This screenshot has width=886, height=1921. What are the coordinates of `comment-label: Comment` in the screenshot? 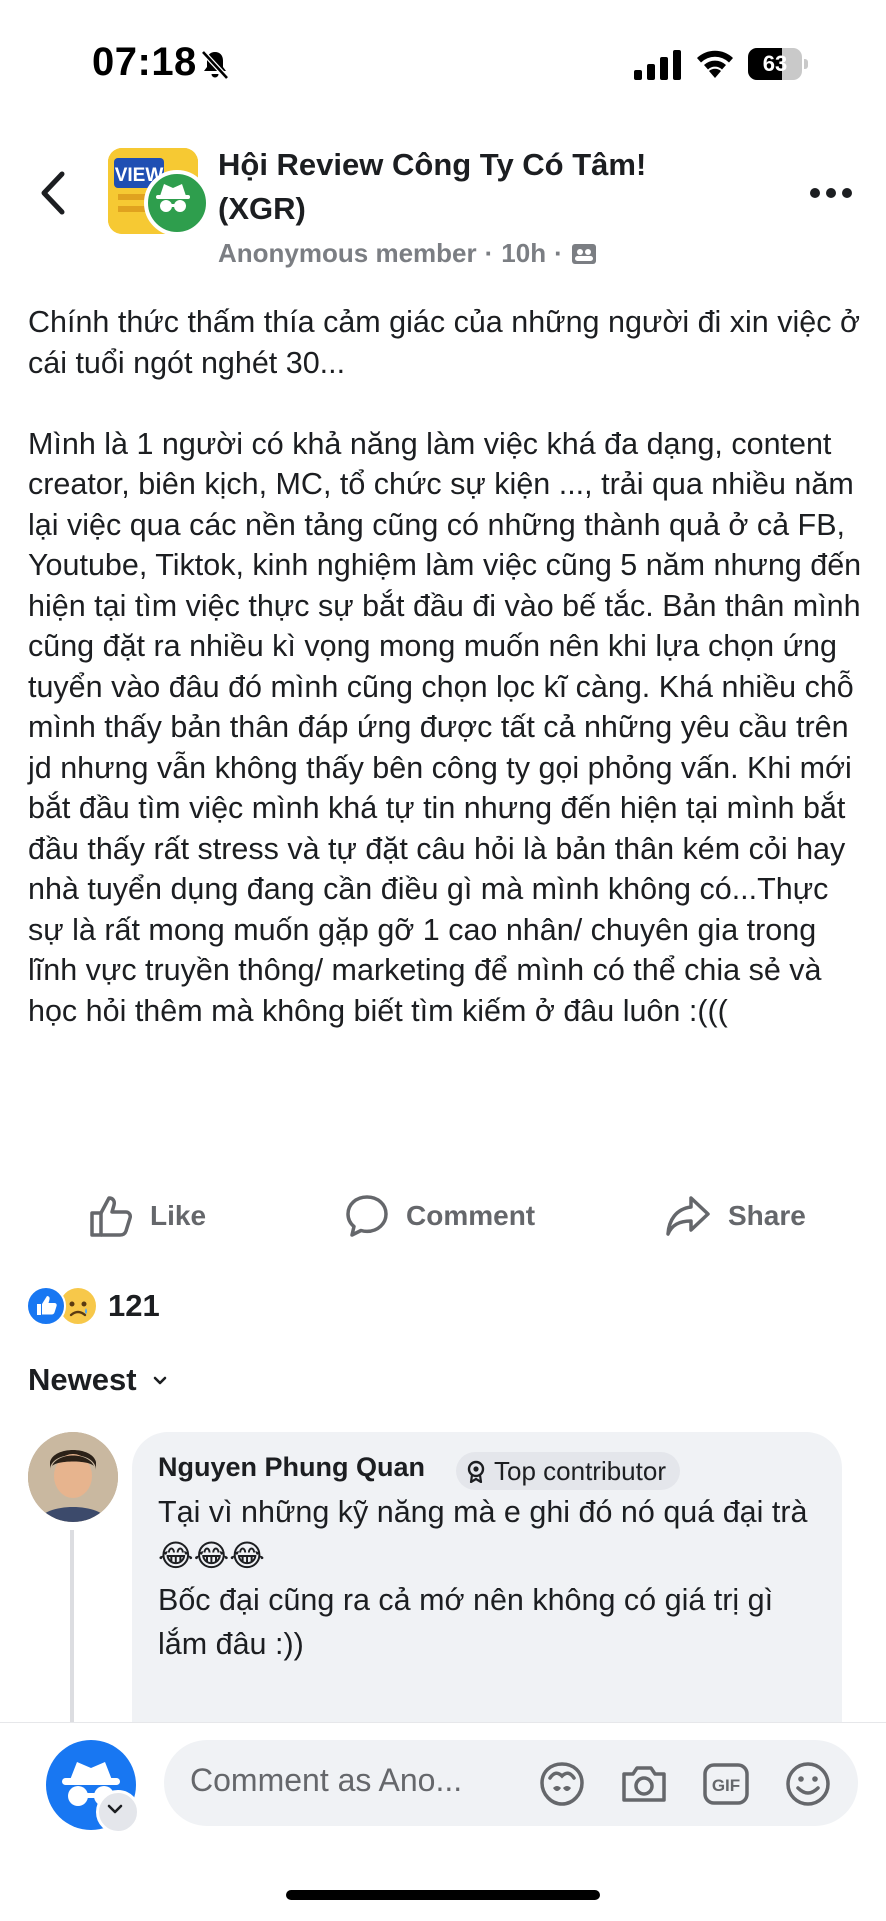 It's located at (471, 1215).